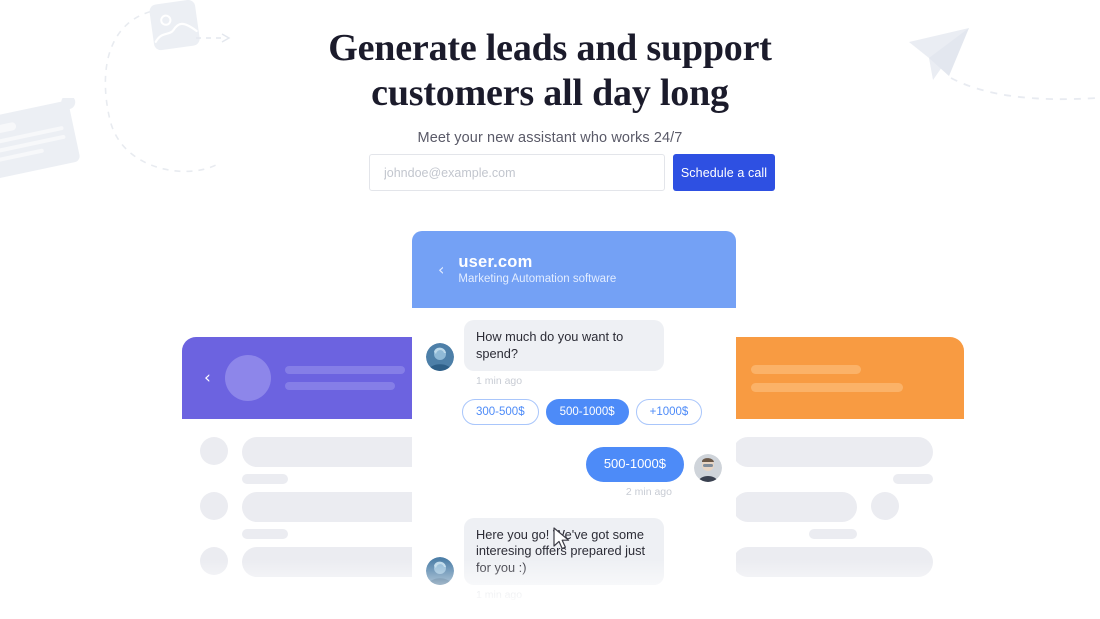  Describe the element at coordinates (563, 542) in the screenshot. I see `mouse-cursor` at that location.